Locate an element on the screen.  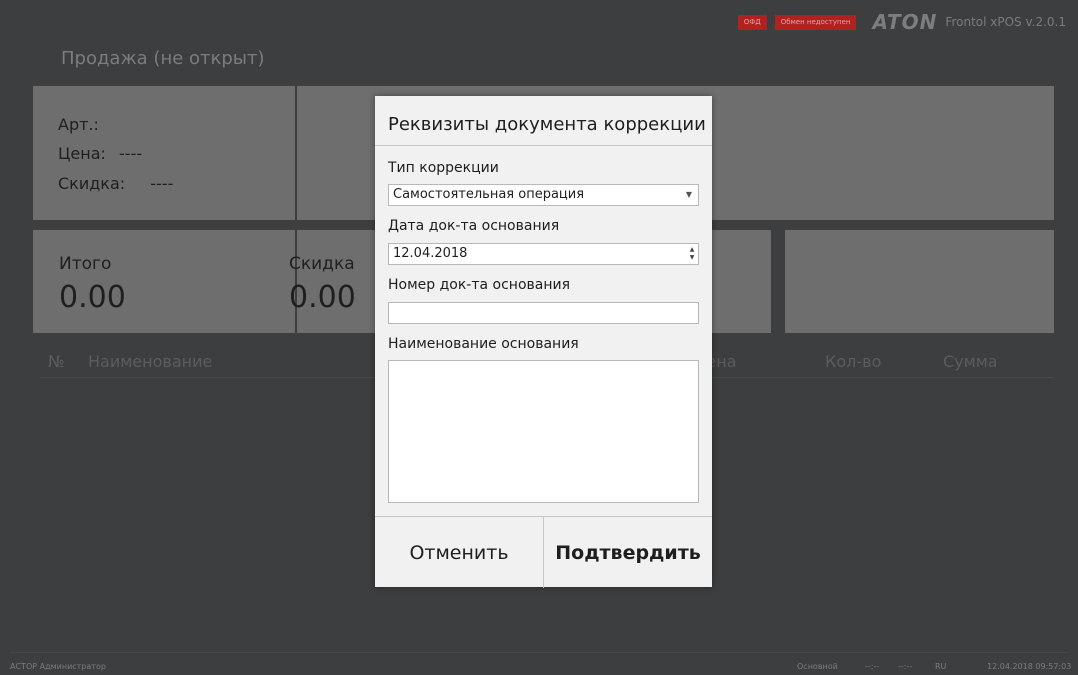
base-doc-number-input is located at coordinates (543, 313).